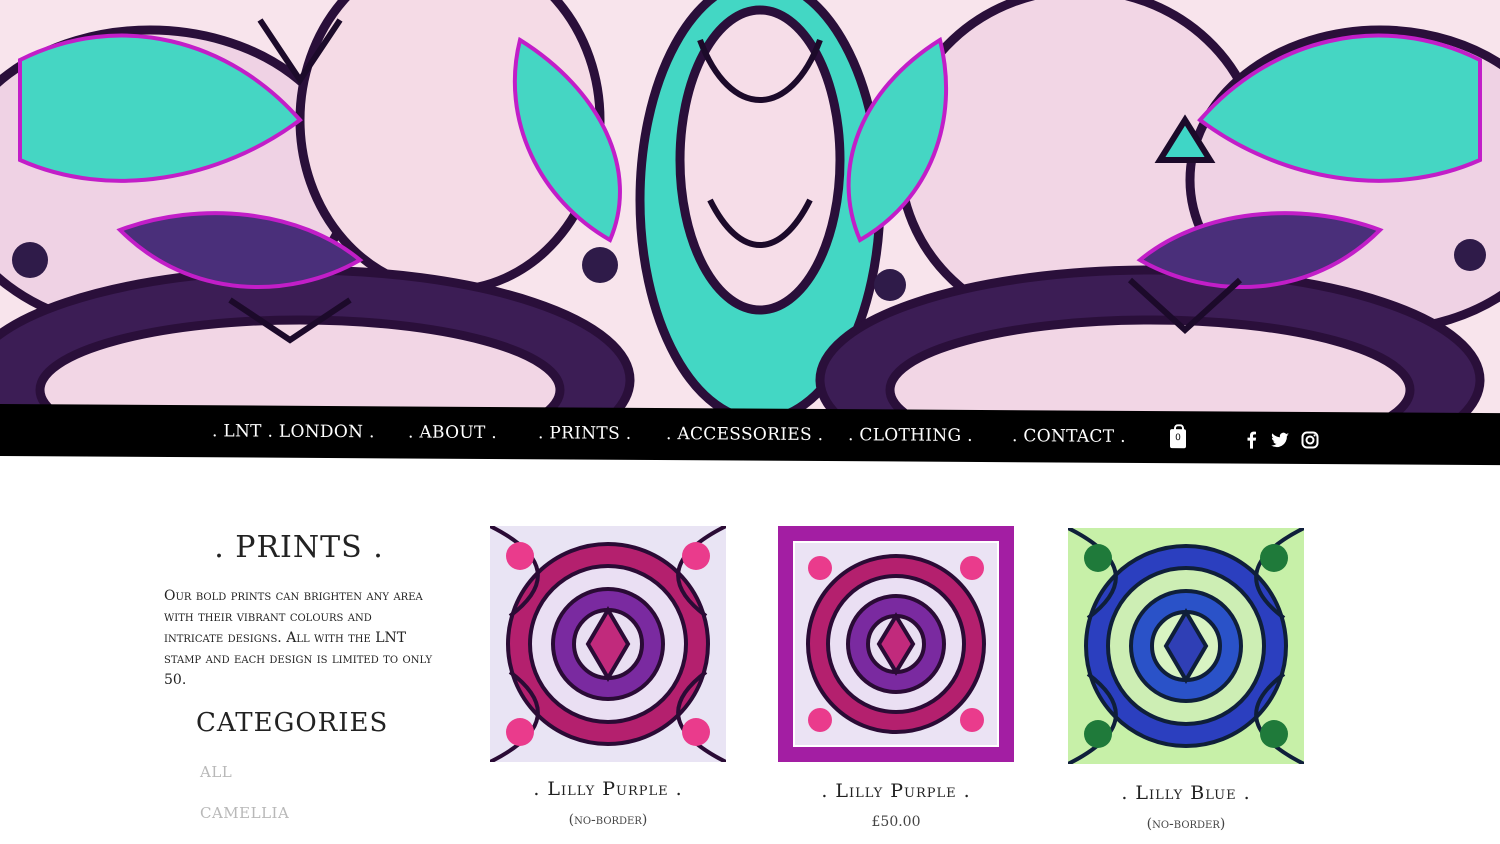  I want to click on twitter-icon, so click(1280, 440).